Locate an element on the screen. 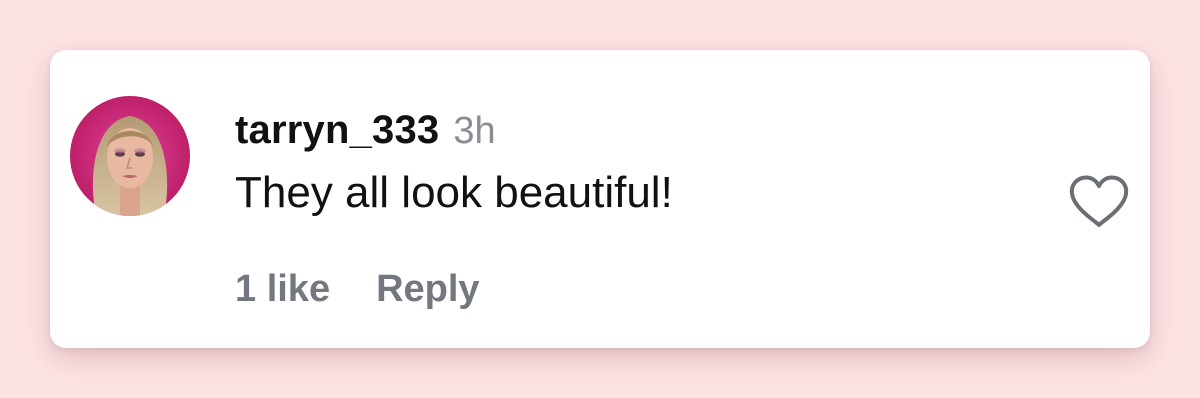 The height and width of the screenshot is (398, 1200). reply-button: Reply is located at coordinates (427, 289).